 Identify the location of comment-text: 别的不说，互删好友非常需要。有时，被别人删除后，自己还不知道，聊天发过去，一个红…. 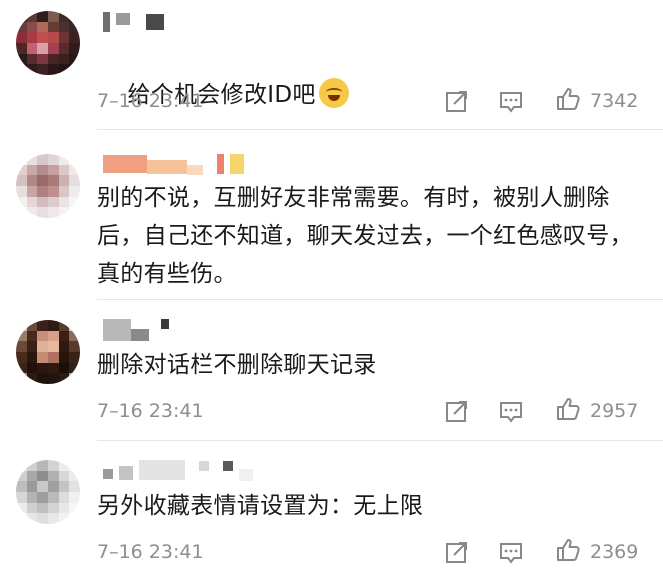
(365, 236).